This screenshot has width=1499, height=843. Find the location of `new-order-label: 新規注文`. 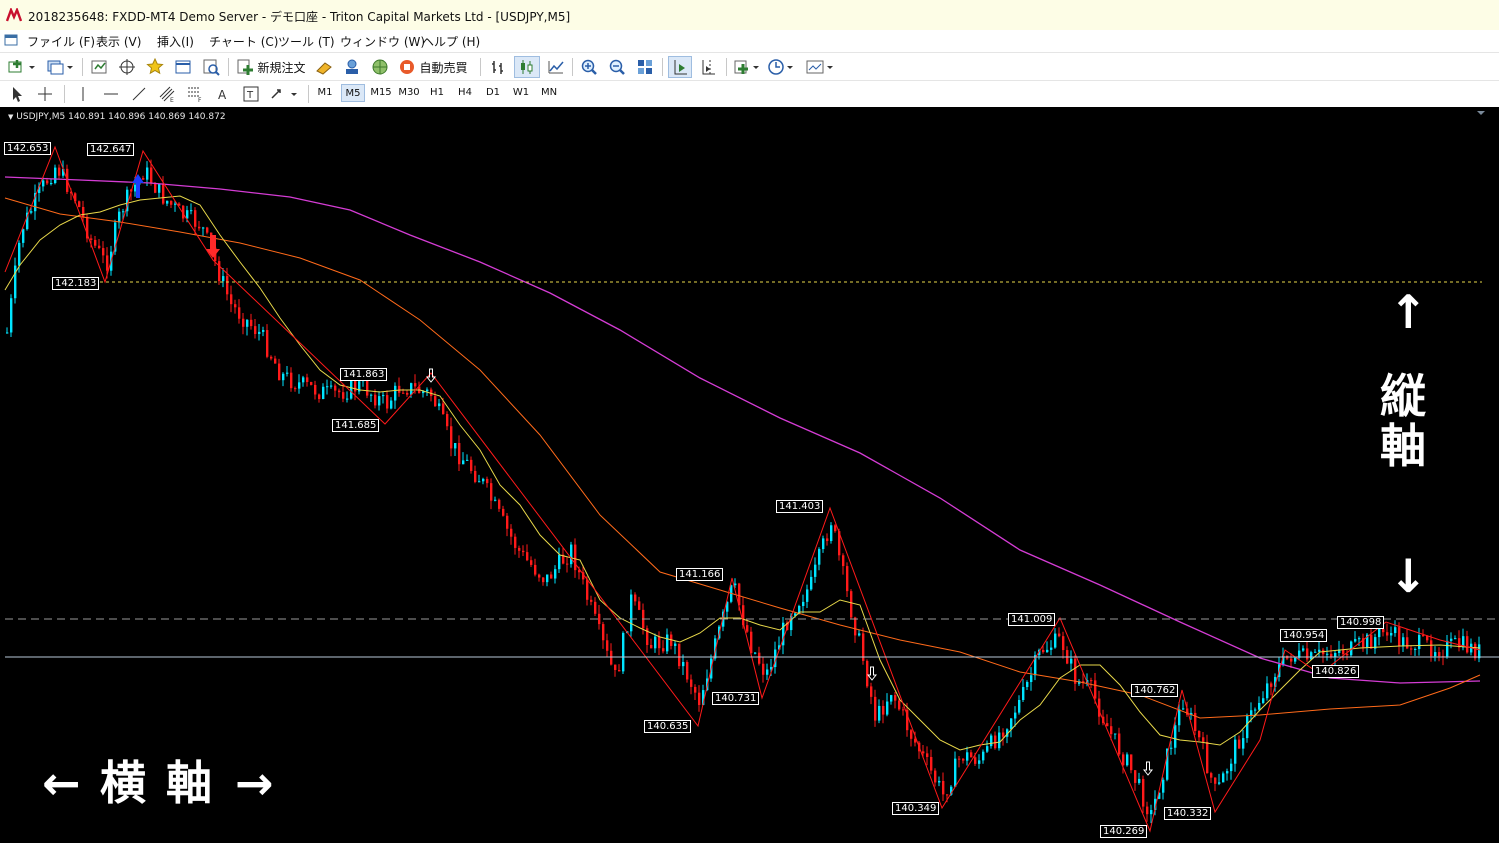

new-order-label: 新規注文 is located at coordinates (281, 67).